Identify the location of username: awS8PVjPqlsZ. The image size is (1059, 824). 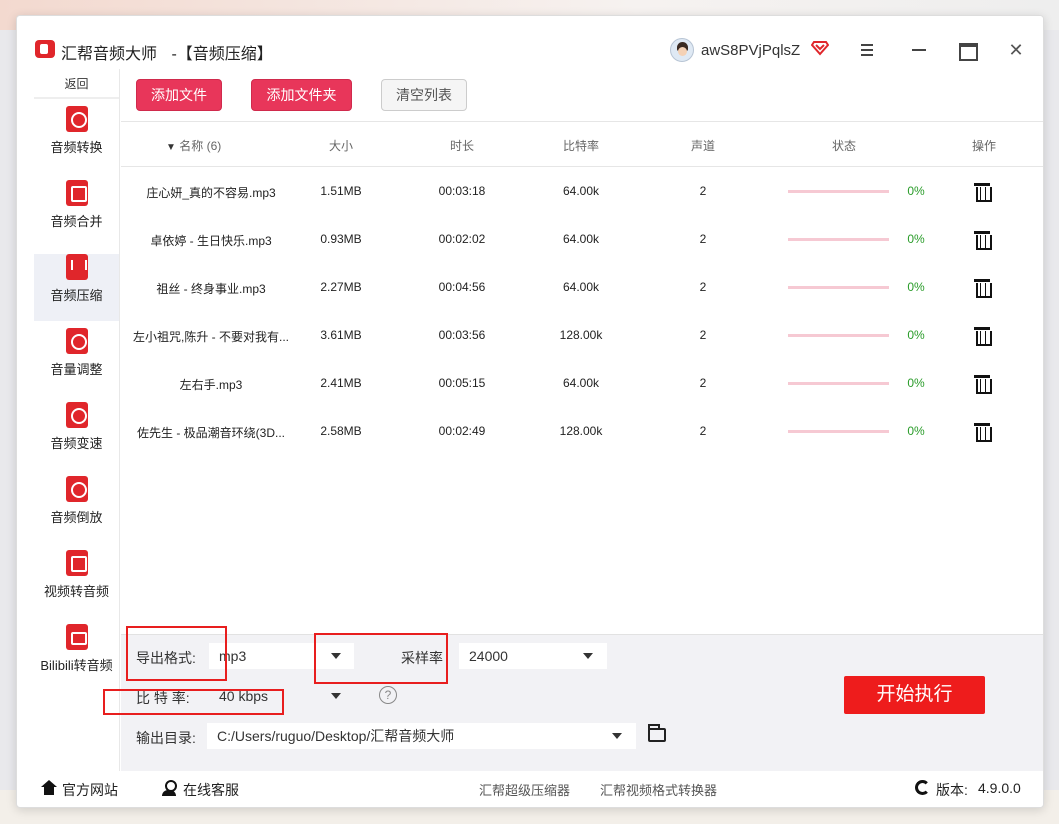
(750, 50).